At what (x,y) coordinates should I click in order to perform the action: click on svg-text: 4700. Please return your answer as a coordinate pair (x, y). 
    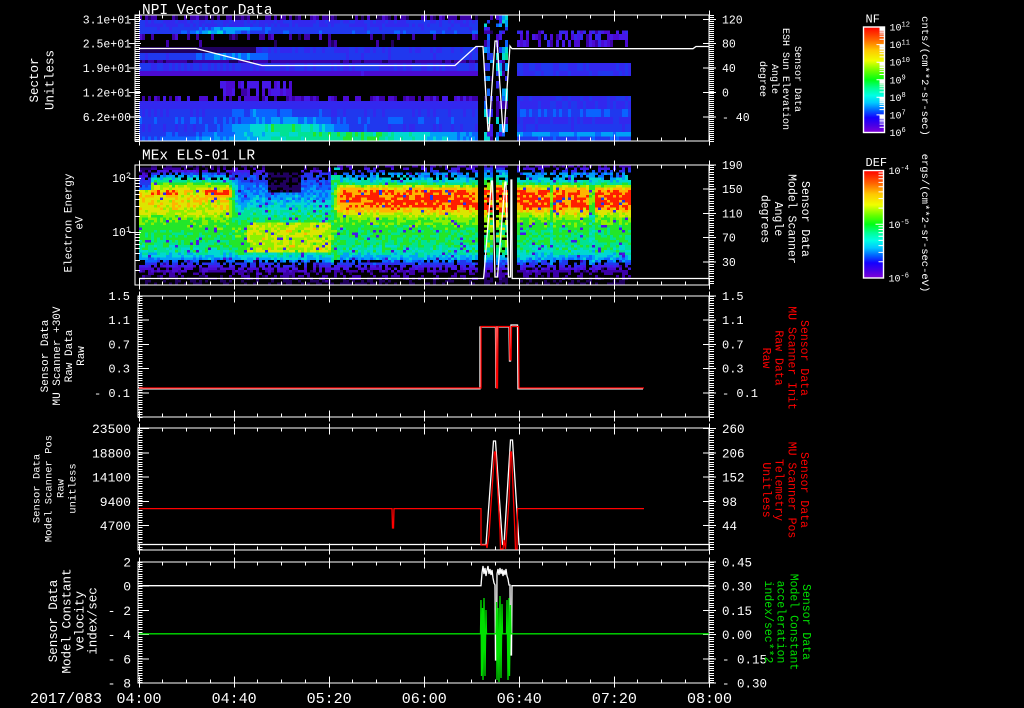
    Looking at the image, I should click on (115, 526).